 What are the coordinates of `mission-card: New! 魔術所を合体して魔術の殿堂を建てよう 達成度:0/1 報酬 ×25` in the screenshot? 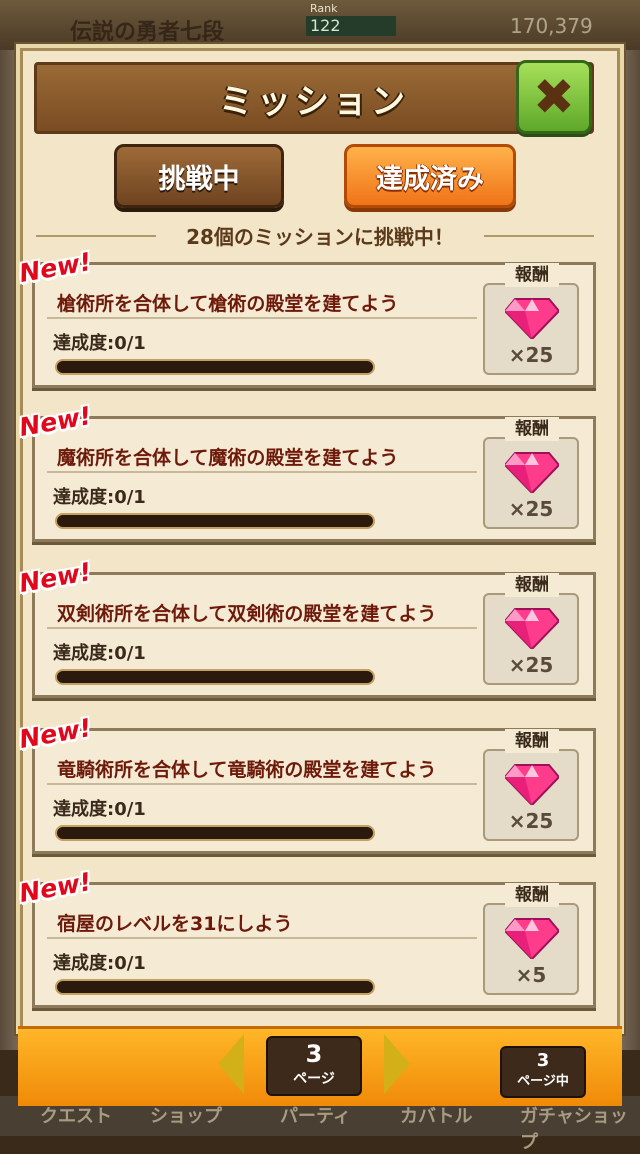 It's located at (306, 471).